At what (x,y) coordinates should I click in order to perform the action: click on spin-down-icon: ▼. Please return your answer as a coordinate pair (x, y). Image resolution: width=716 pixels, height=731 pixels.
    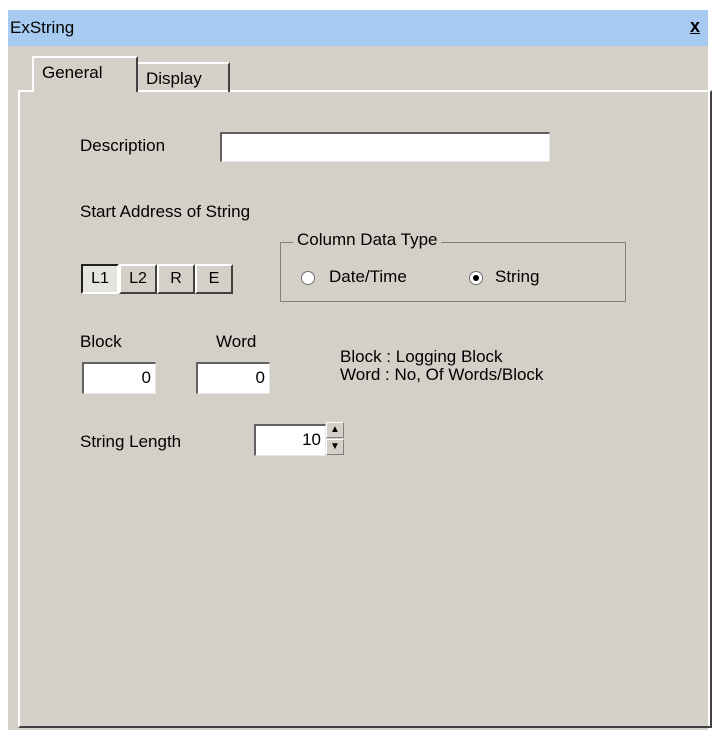
    Looking at the image, I should click on (335, 447).